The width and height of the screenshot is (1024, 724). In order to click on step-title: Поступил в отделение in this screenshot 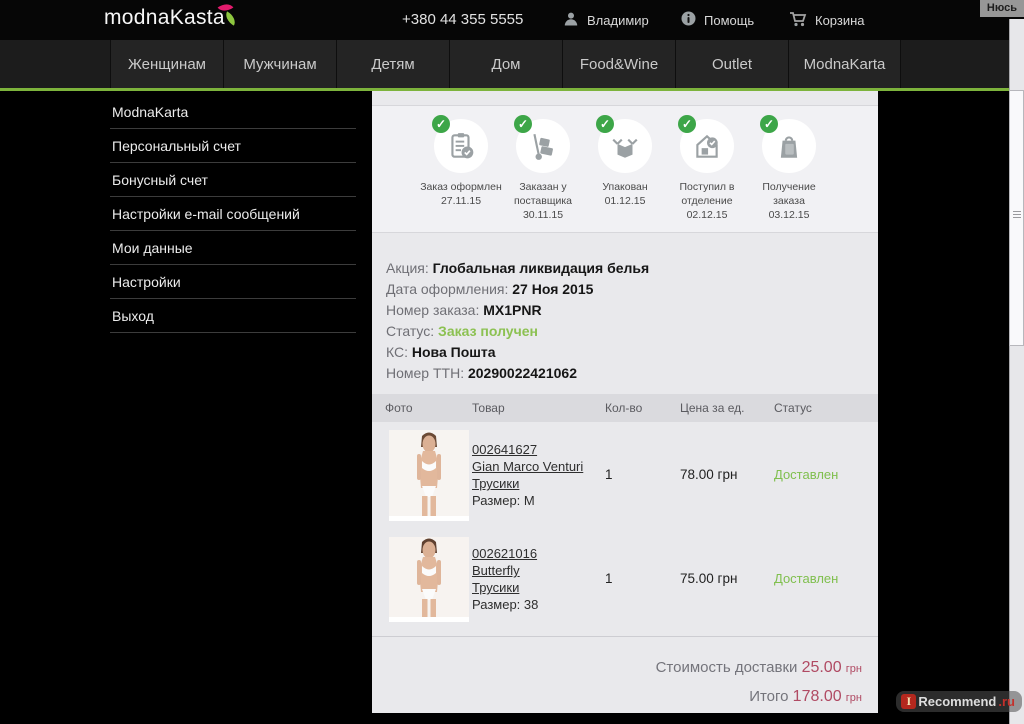, I will do `click(707, 194)`.